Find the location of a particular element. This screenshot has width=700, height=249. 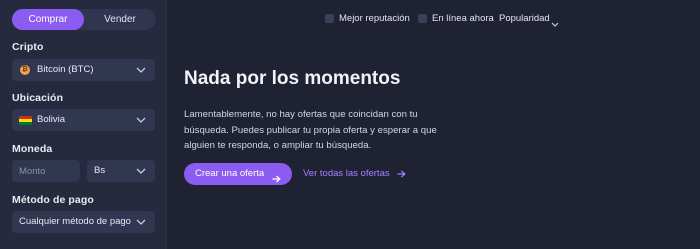

payment-method-select: Cualquier método de pago is located at coordinates (83, 222).